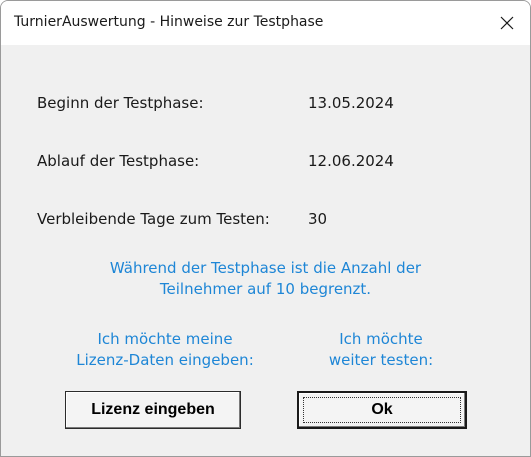  Describe the element at coordinates (381, 350) in the screenshot. I see `continue-hint: Ich möchte weiter testen:` at that location.